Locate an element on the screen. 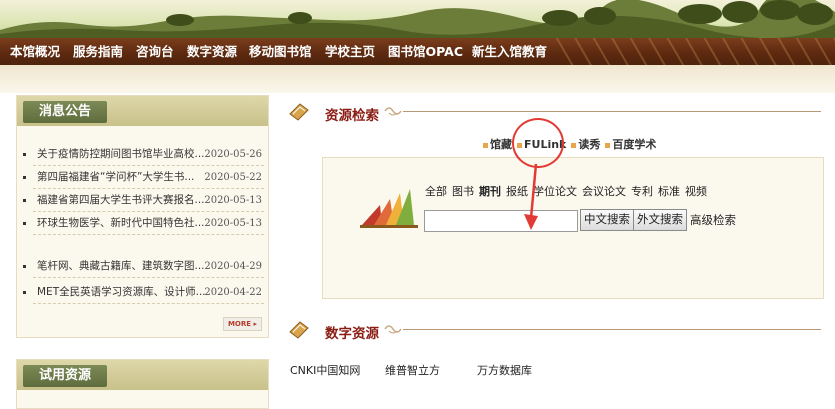 Image resolution: width=835 pixels, height=409 pixels. news-item: 笔杆网、典藏古籍库、建筑数字图... 2020-04-29 is located at coordinates (142, 266).